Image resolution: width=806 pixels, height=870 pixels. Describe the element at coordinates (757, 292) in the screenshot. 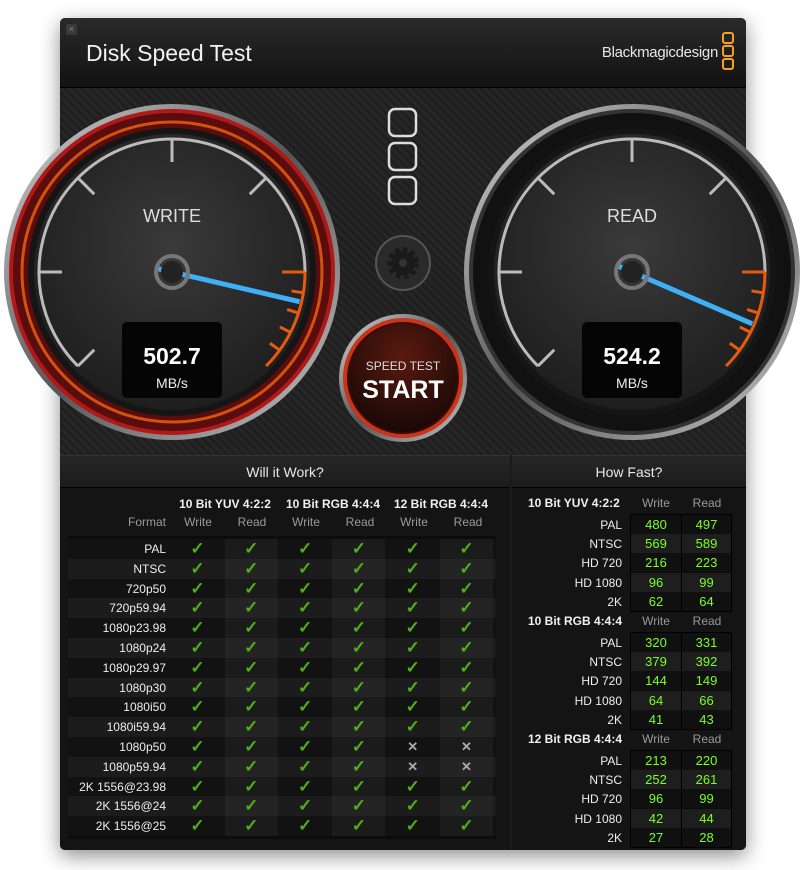

I see `gauge-tick` at that location.